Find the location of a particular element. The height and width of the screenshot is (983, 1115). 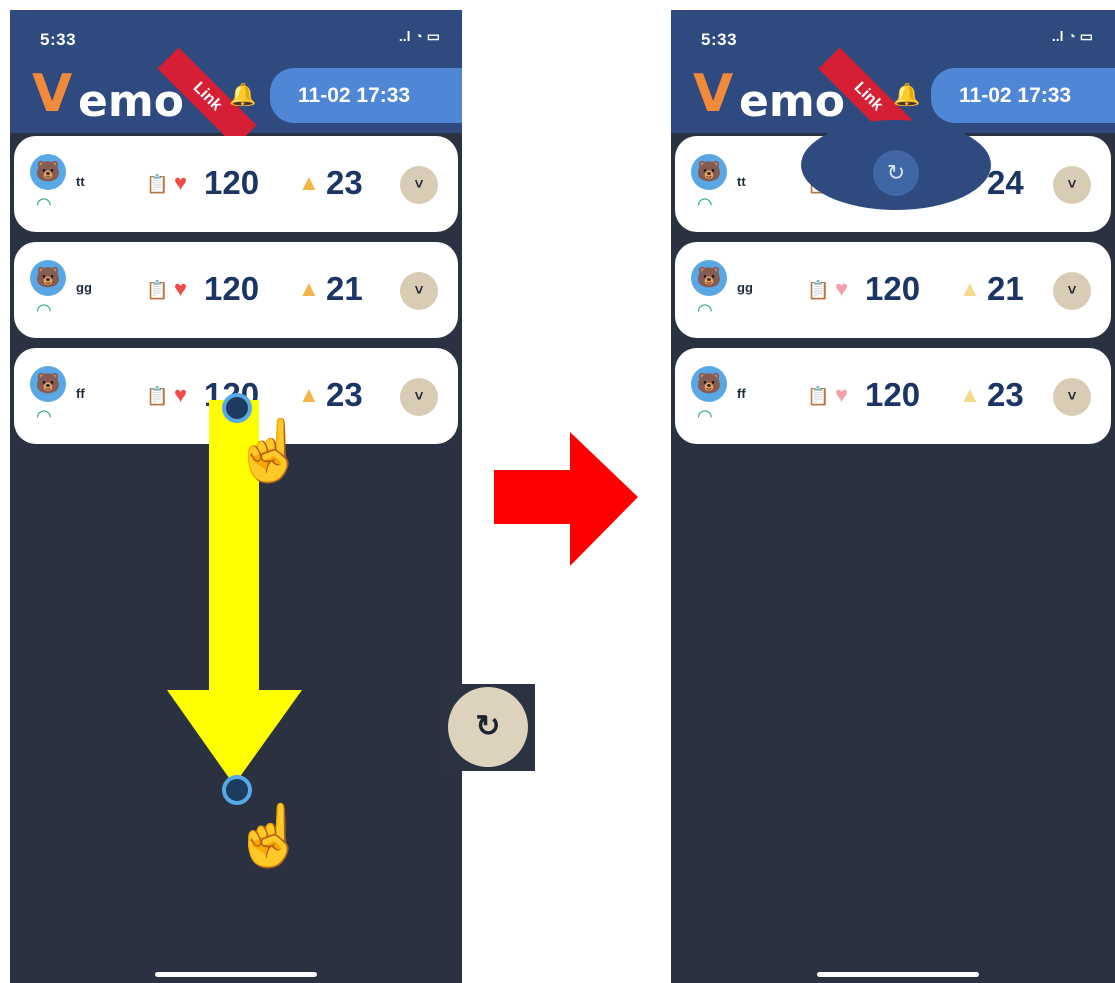

patient-card: 🐻 ◠ tt 📋 ♥ 120 ▲ 23 ˅ is located at coordinates (236, 184).